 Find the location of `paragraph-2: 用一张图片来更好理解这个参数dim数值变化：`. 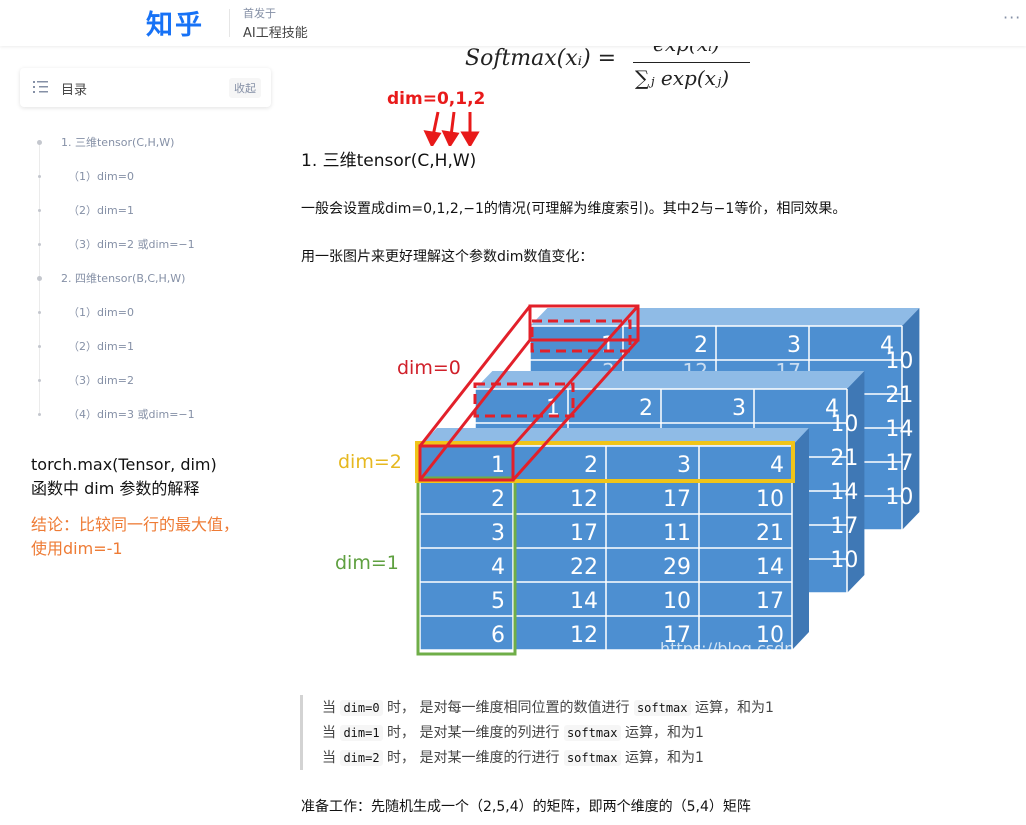

paragraph-2: 用一张图片来更好理解这个参数dim数值变化： is located at coordinates (447, 257).